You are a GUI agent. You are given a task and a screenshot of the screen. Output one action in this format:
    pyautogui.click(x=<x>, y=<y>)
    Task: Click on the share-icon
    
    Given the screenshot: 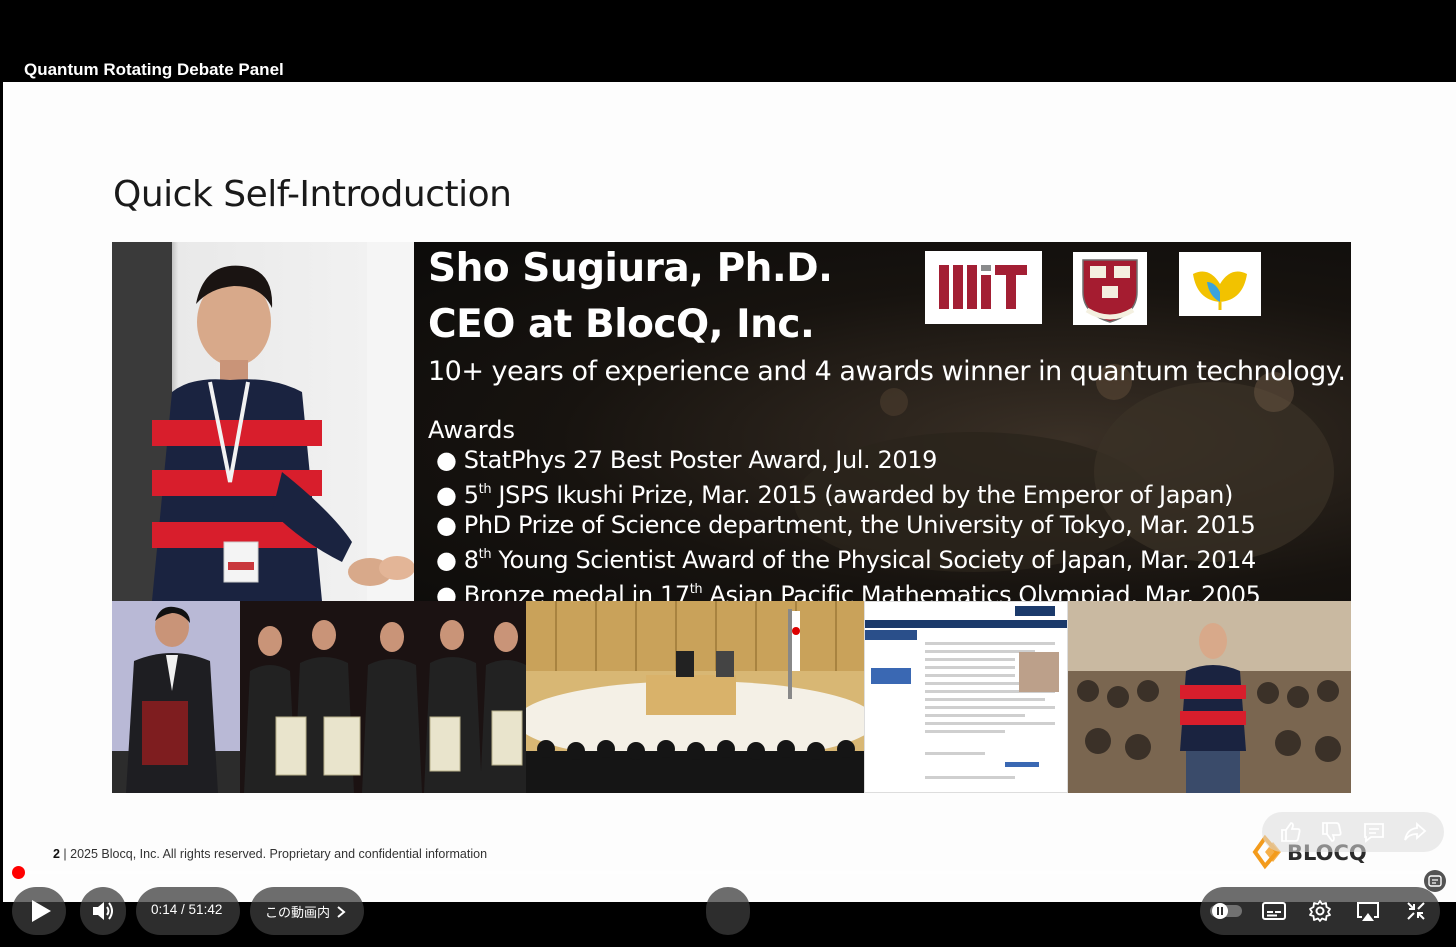 What is the action you would take?
    pyautogui.click(x=1415, y=832)
    